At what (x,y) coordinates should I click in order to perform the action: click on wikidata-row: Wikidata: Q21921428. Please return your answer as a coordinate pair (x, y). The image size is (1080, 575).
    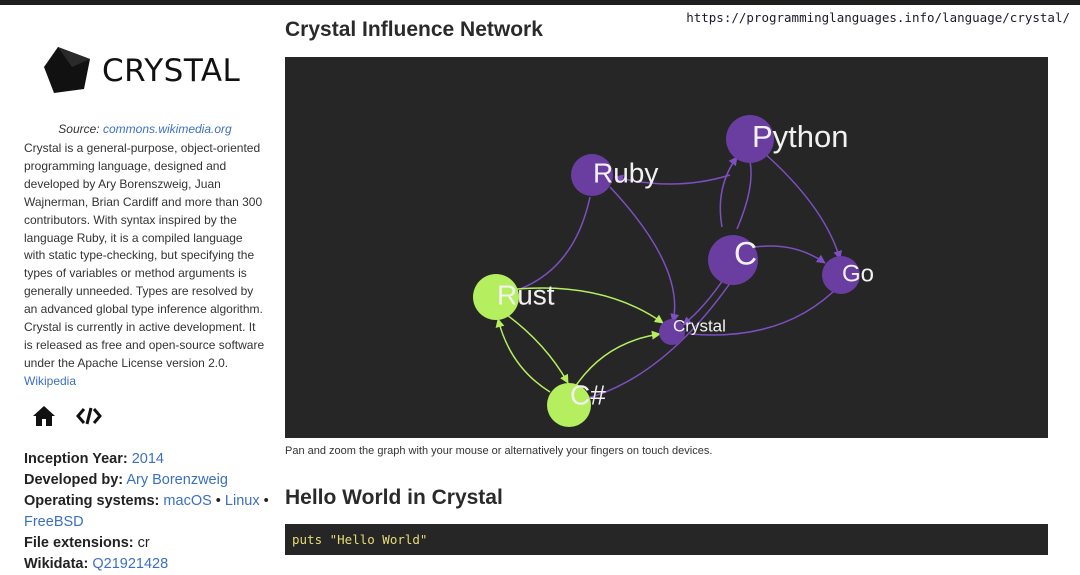
    Looking at the image, I should click on (149, 564).